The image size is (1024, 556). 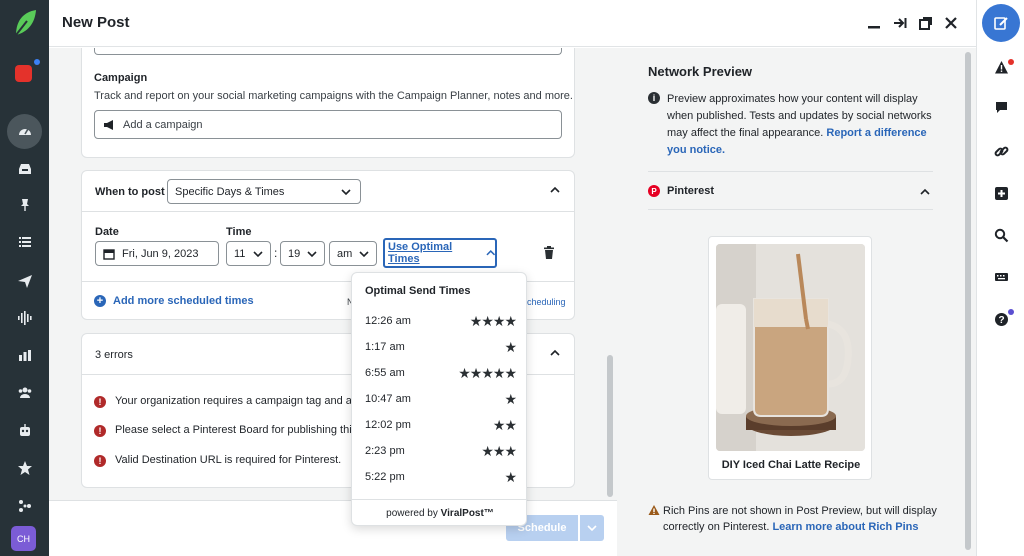 What do you see at coordinates (24, 431) in the screenshot?
I see `bot-icon` at bounding box center [24, 431].